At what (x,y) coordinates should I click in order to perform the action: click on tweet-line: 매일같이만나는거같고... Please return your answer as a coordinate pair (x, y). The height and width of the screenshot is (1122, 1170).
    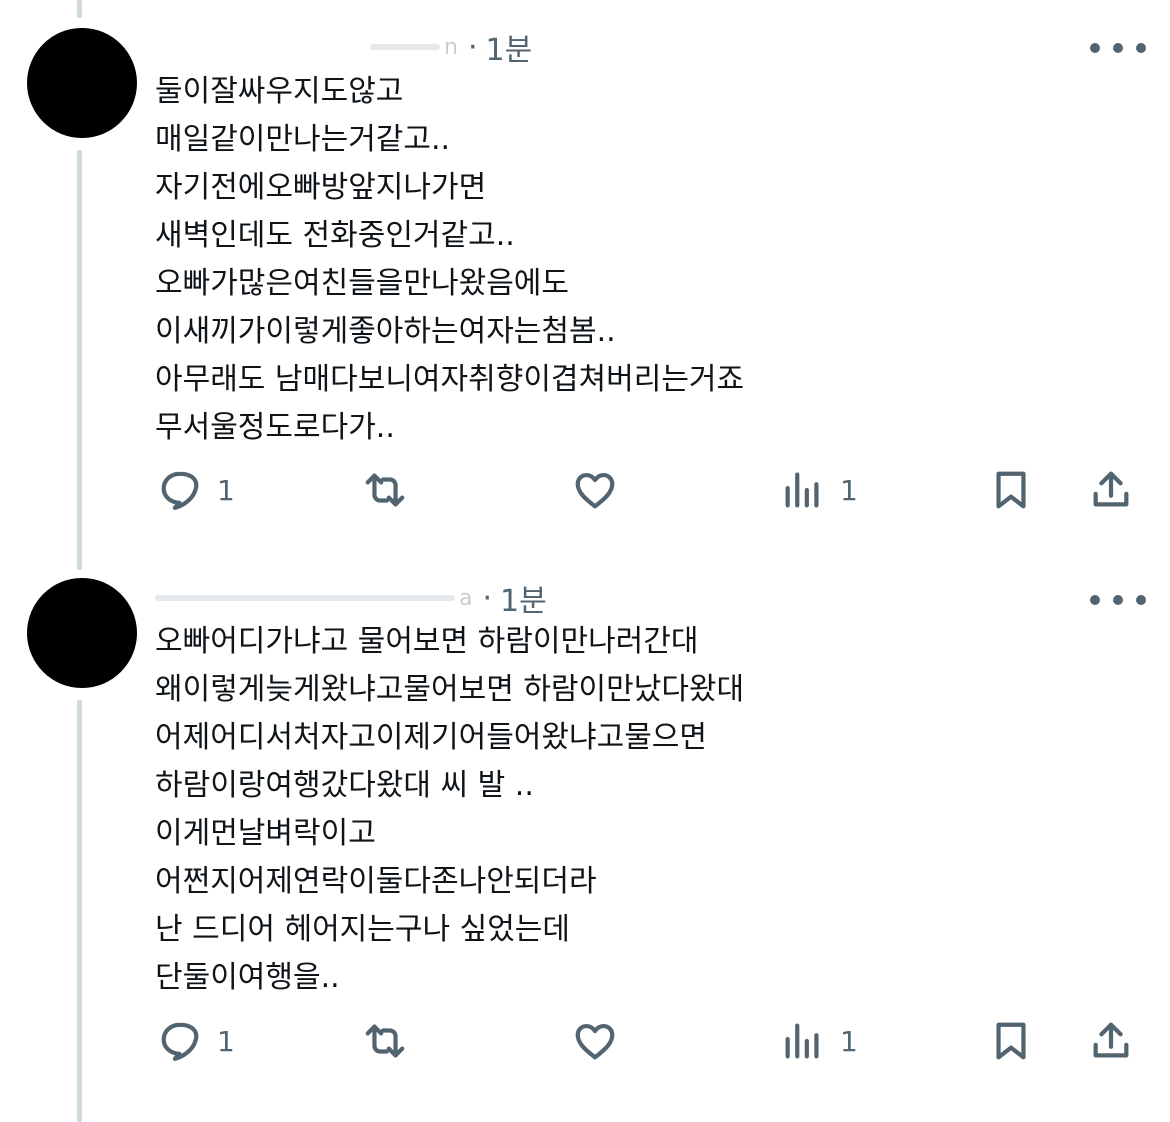
    Looking at the image, I should click on (303, 139).